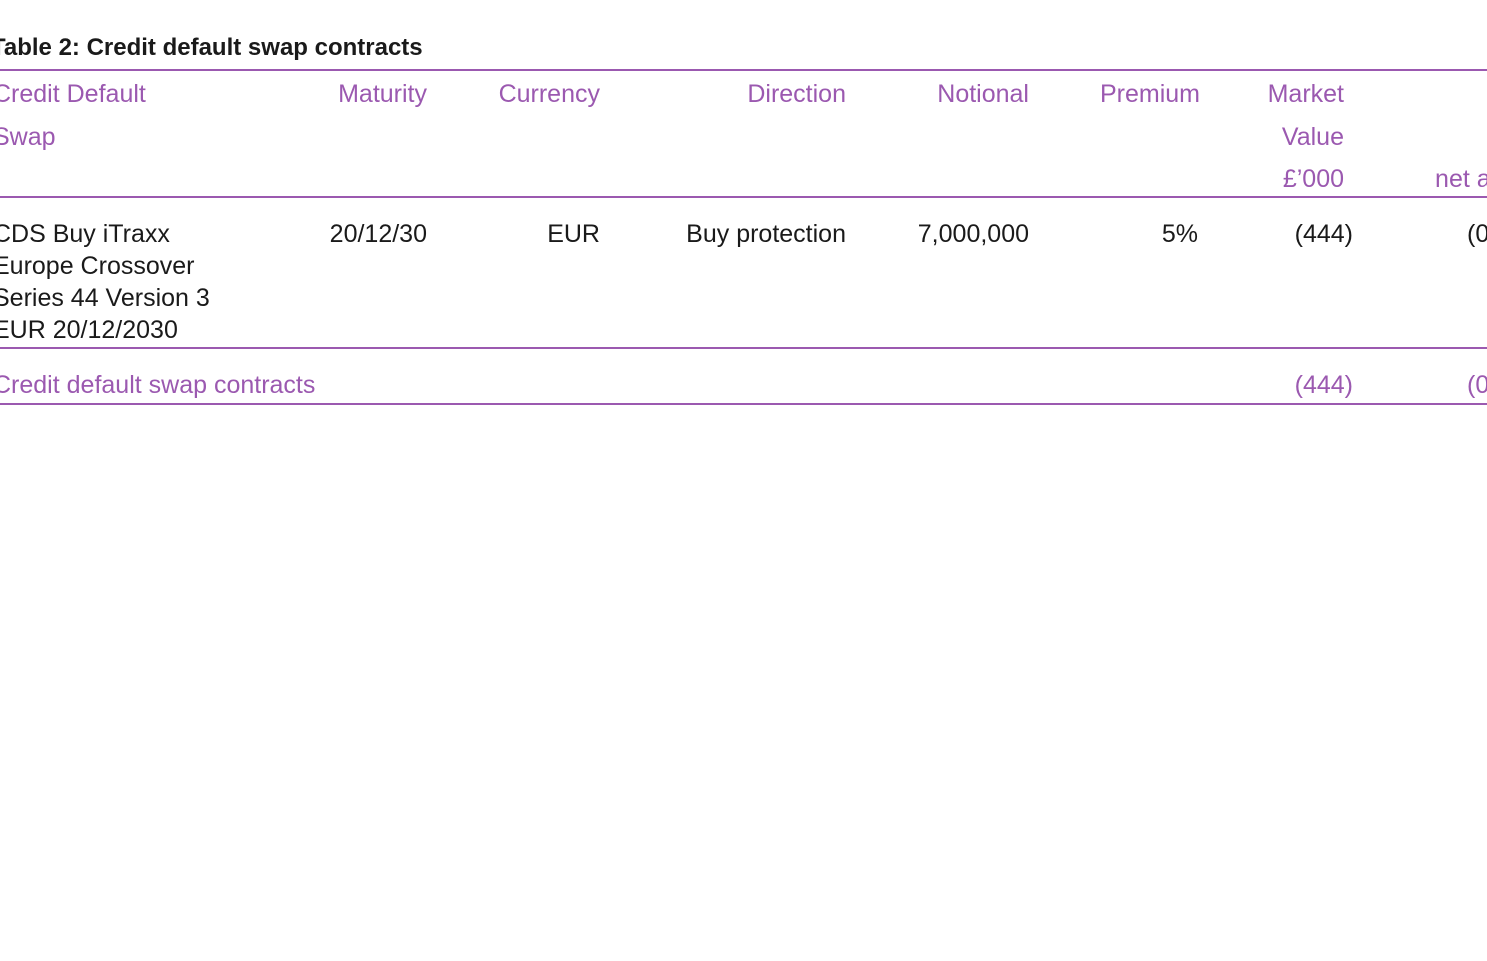 Image resolution: width=1487 pixels, height=961 pixels. Describe the element at coordinates (573, 234) in the screenshot. I see `row-currency: EUR` at that location.